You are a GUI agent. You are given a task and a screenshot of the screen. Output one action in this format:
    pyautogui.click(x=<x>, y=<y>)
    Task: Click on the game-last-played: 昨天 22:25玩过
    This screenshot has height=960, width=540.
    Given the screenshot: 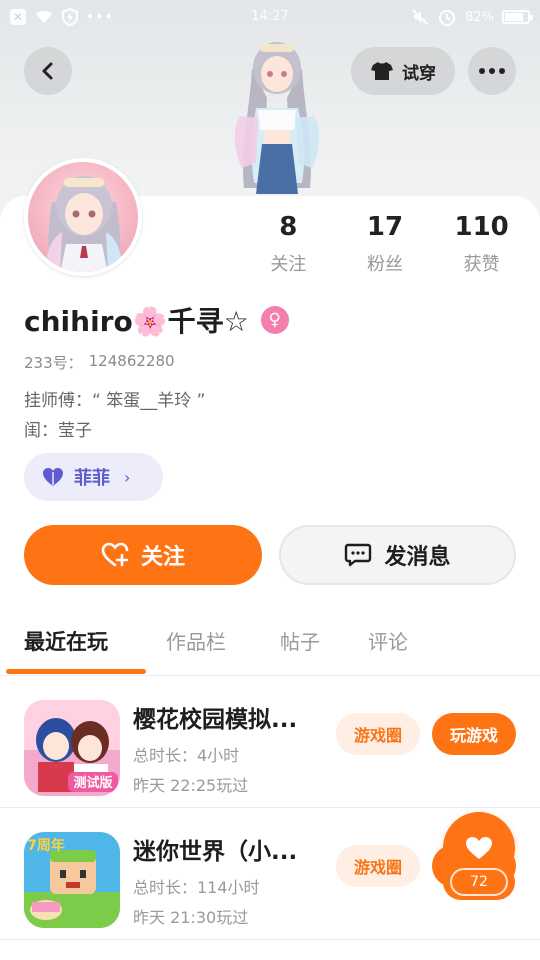 What is the action you would take?
    pyautogui.click(x=191, y=785)
    